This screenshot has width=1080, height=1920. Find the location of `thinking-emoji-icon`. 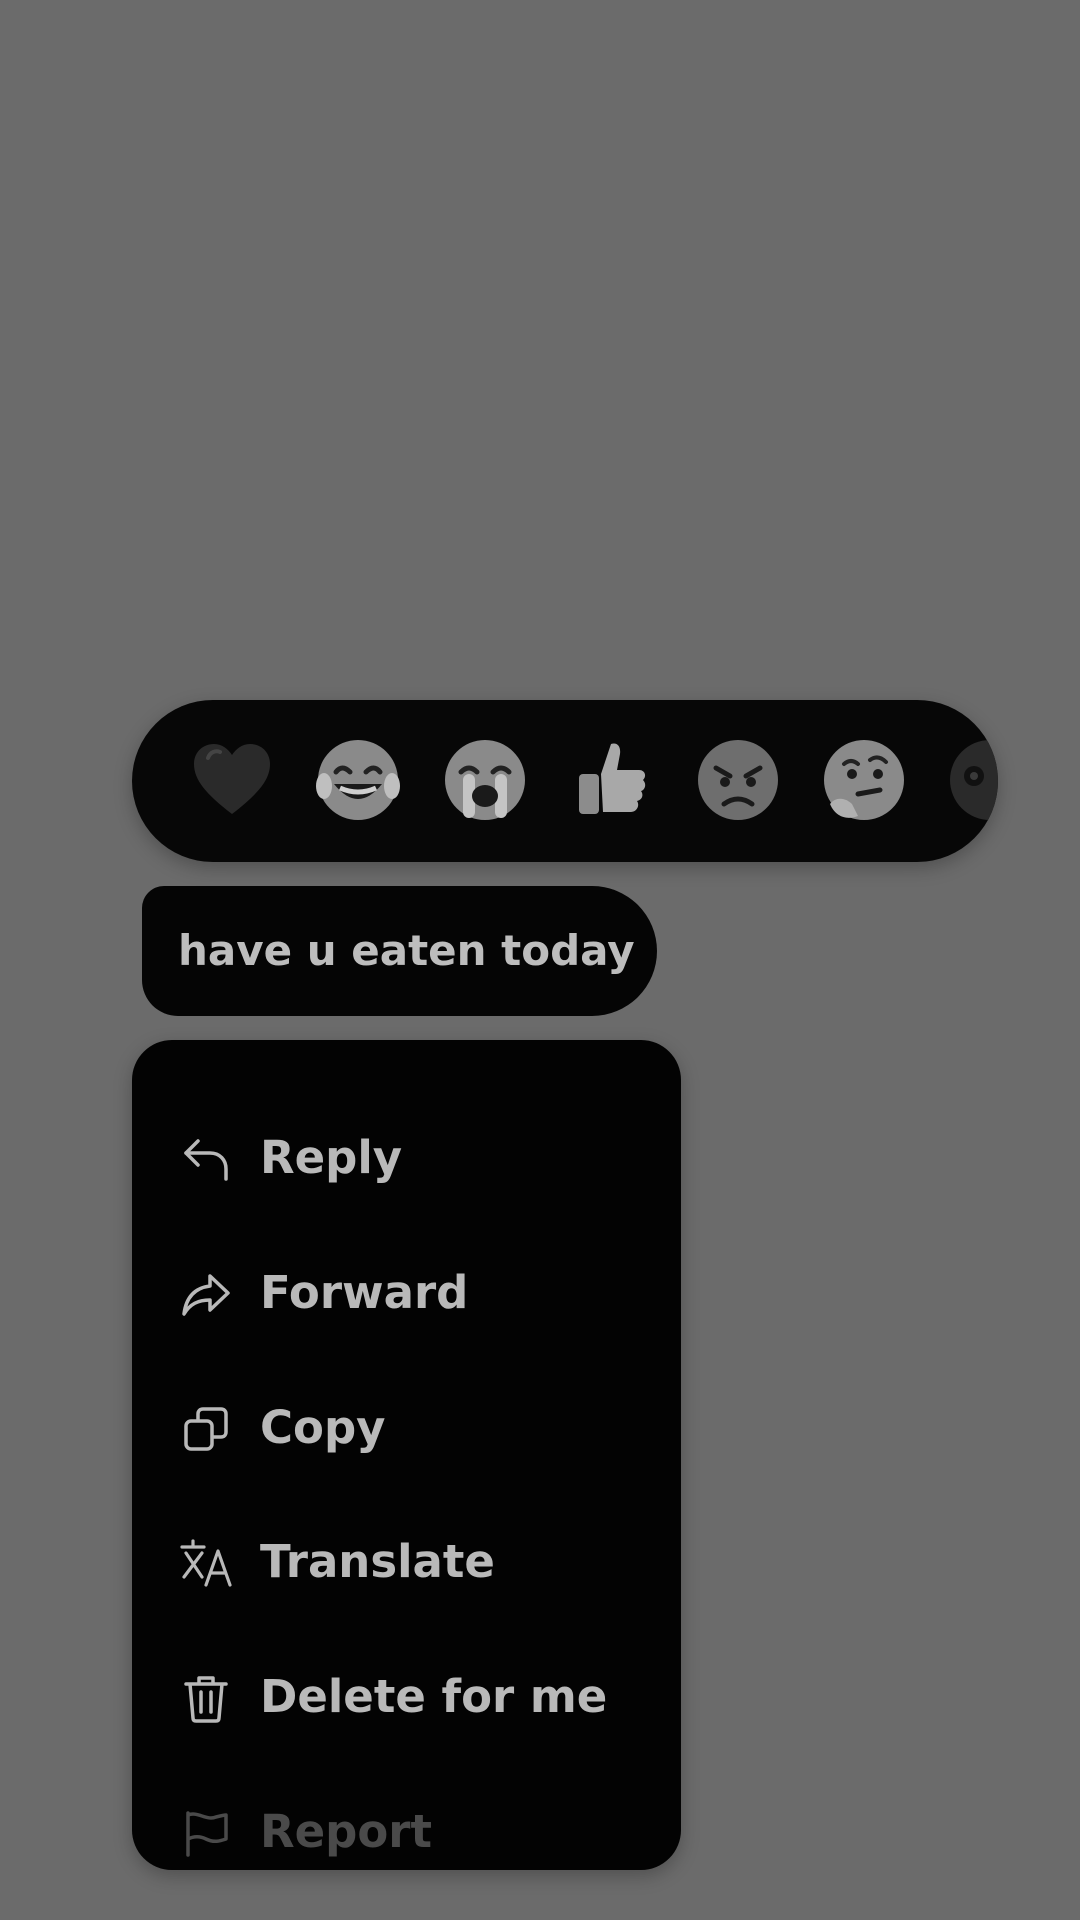

thinking-emoji-icon is located at coordinates (864, 780).